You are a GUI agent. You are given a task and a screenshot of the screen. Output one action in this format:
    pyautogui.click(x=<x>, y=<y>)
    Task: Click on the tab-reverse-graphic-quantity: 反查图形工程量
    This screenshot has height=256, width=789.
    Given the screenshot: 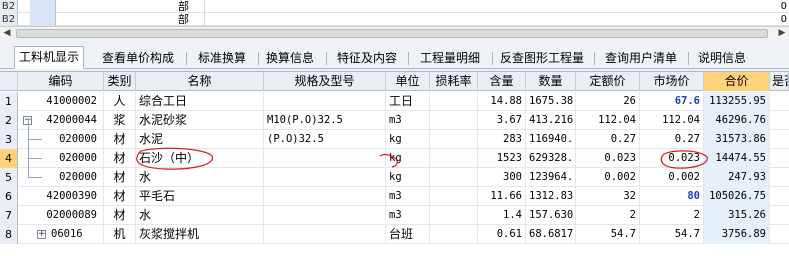 What is the action you would take?
    pyautogui.click(x=542, y=58)
    